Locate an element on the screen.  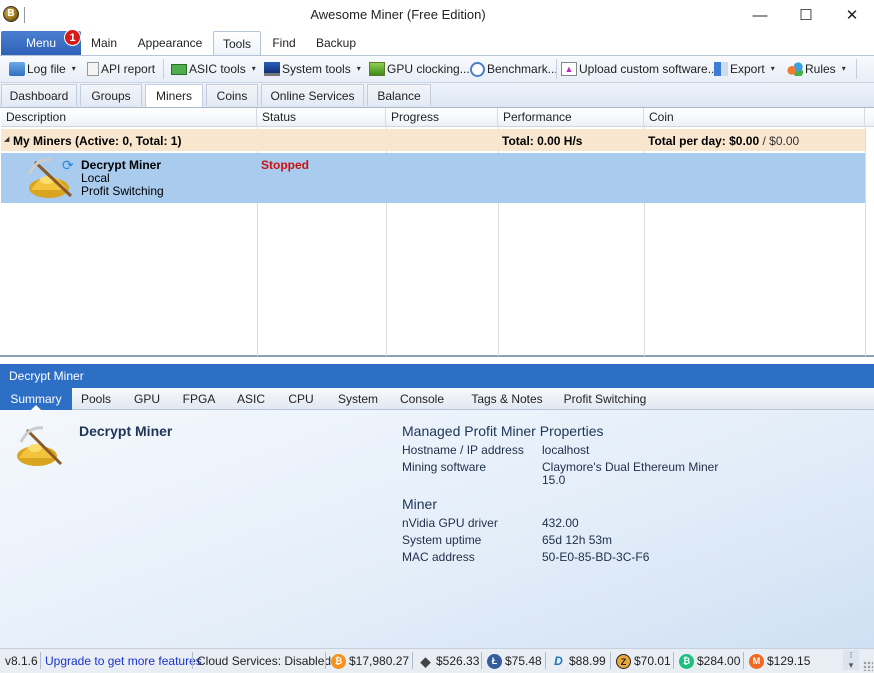
price-dash: D $88.99 is located at coordinates (578, 661).